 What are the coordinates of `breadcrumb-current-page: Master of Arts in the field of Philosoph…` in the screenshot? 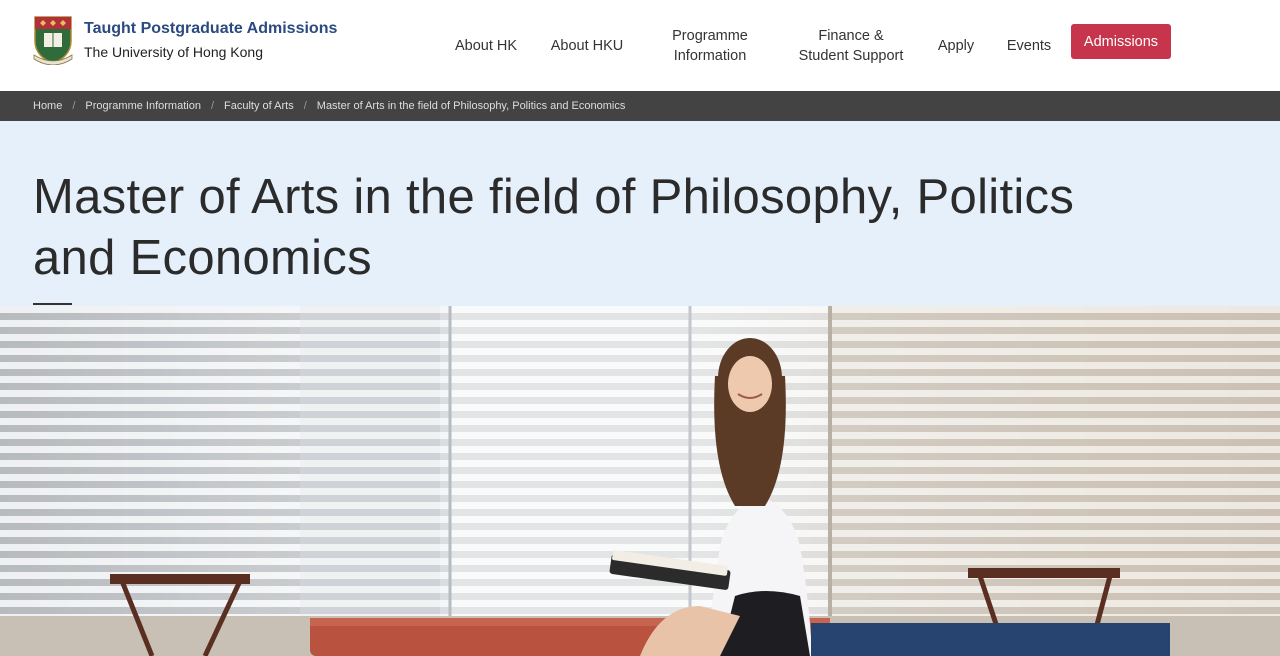 It's located at (471, 106).